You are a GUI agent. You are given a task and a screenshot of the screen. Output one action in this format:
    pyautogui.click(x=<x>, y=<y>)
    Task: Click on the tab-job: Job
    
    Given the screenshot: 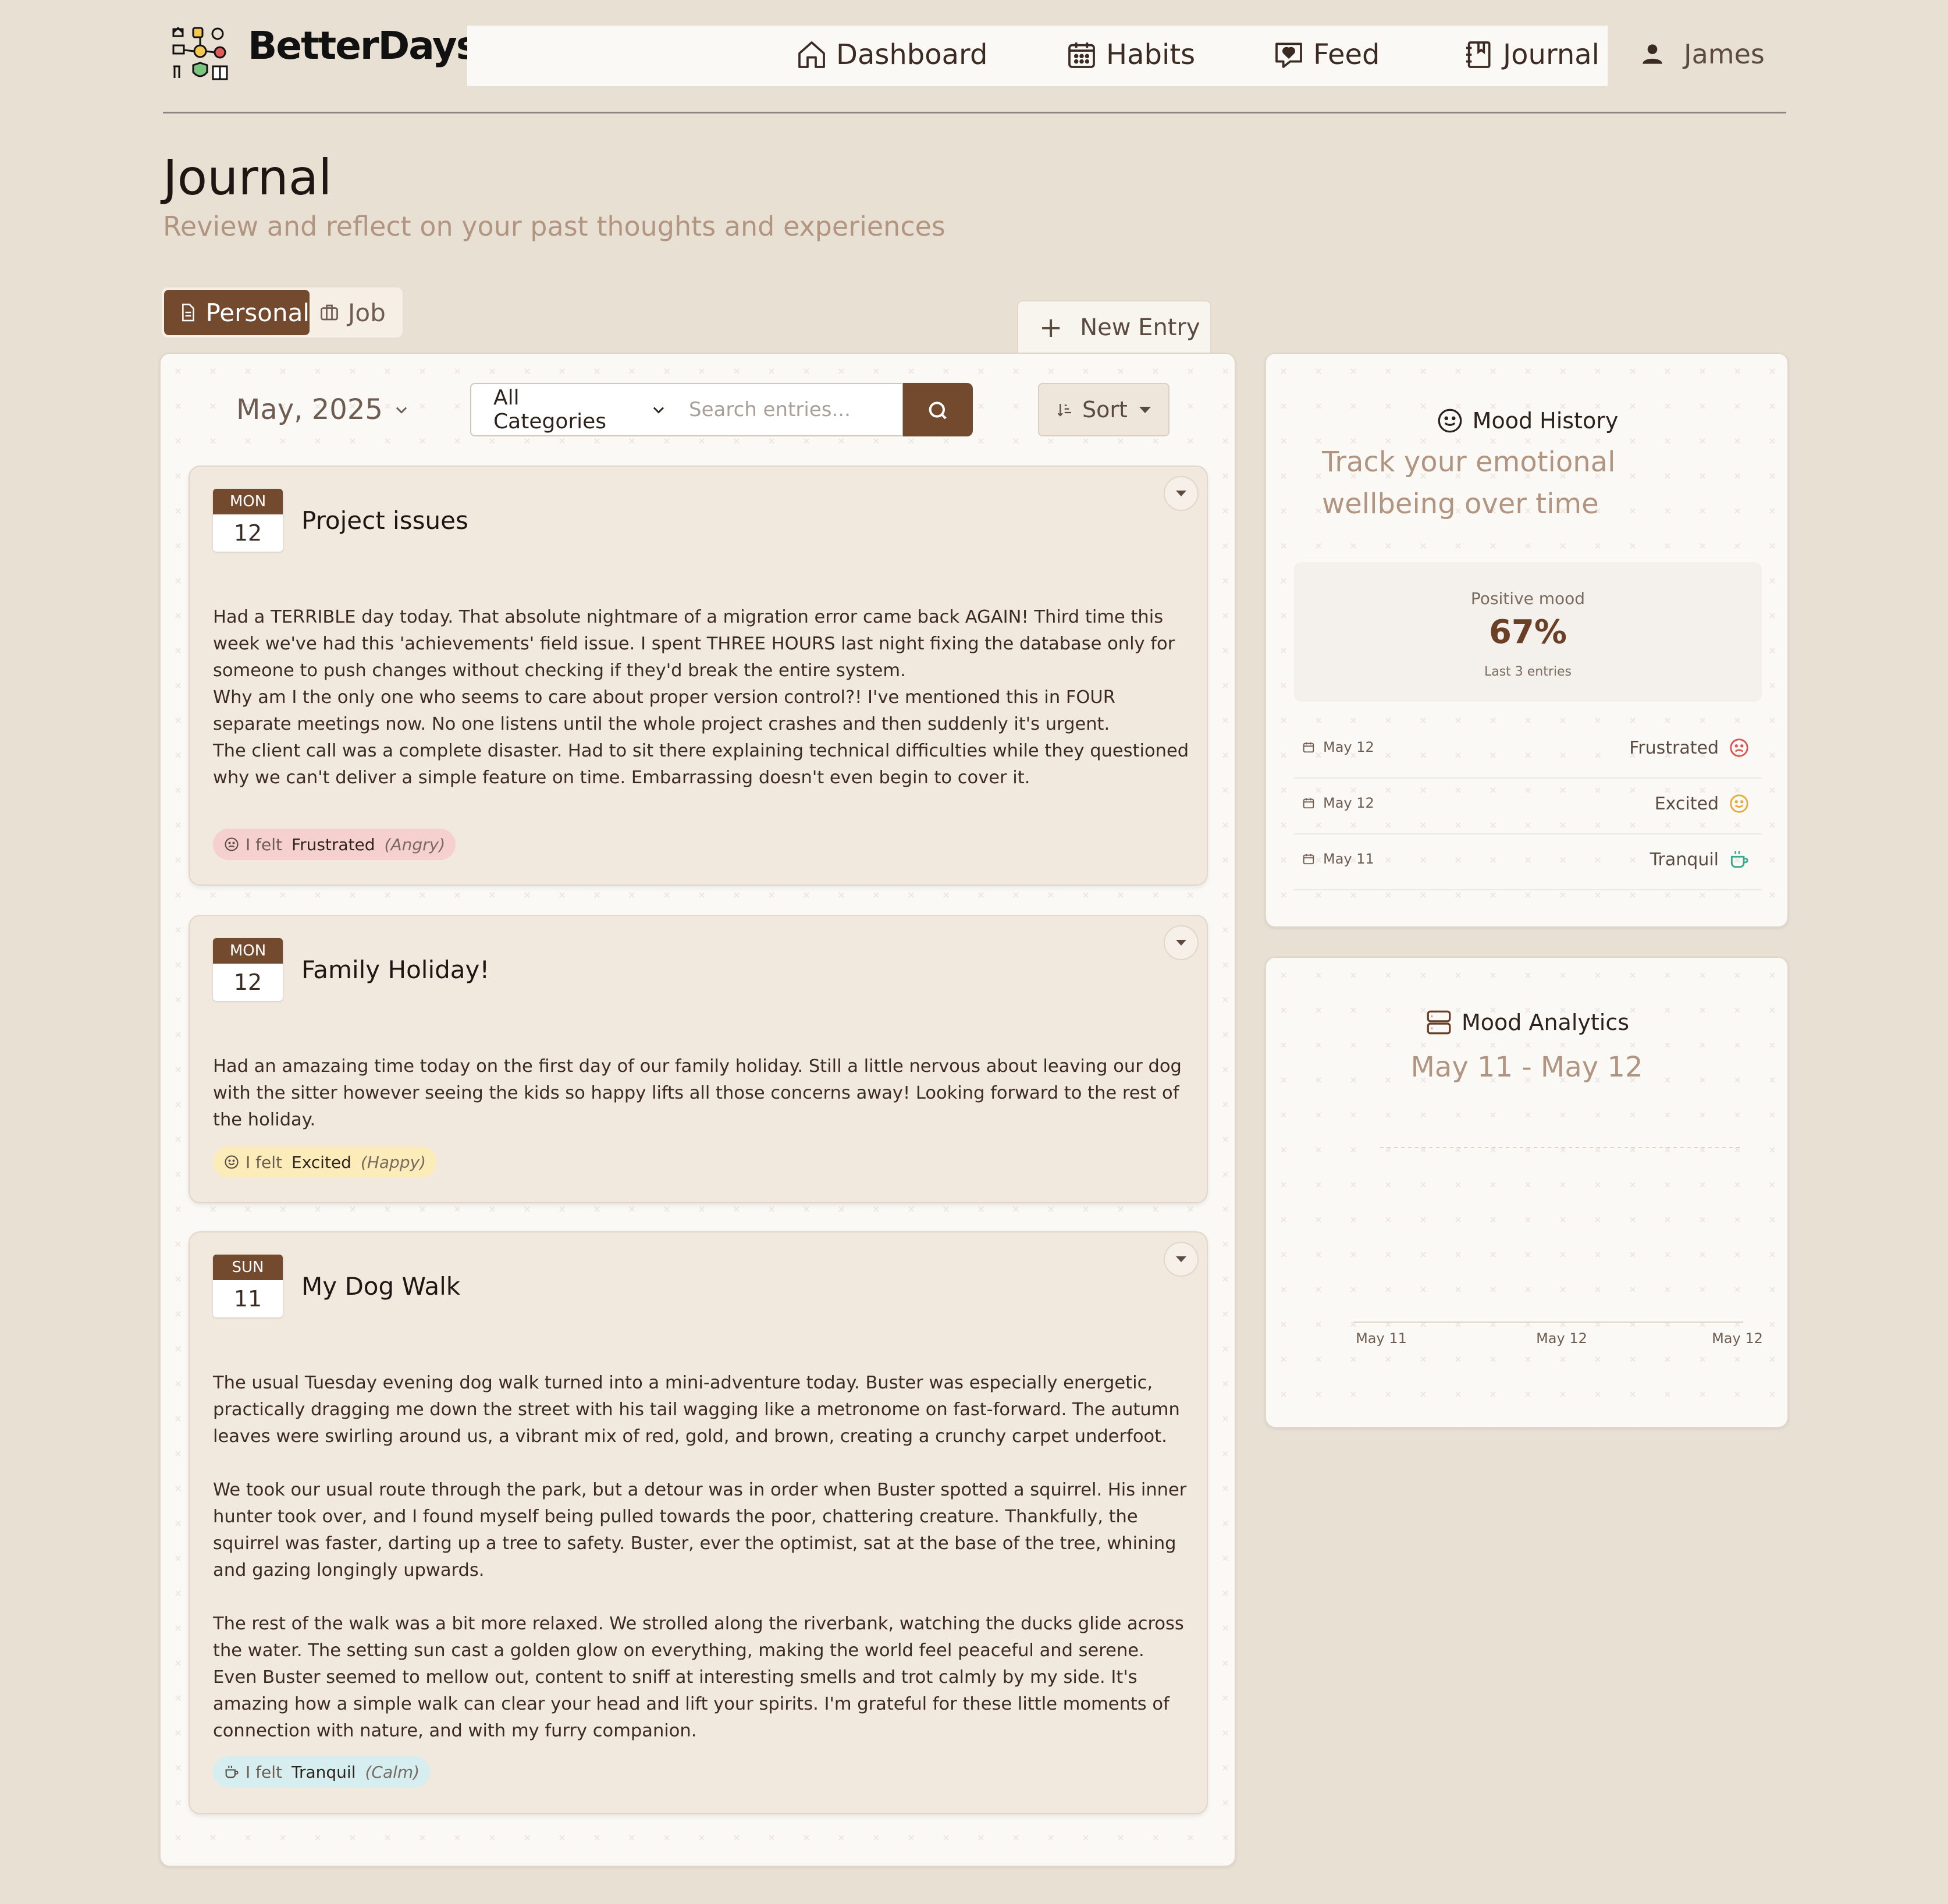 What is the action you would take?
    pyautogui.click(x=353, y=312)
    